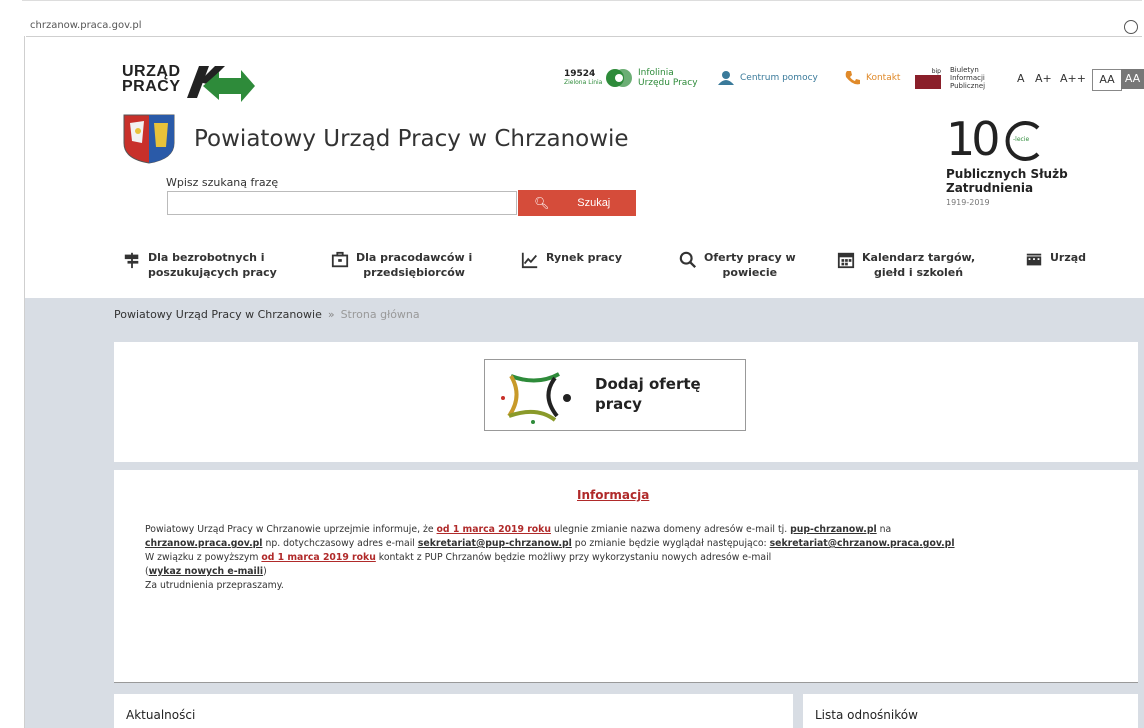  I want to click on info-text: po zmianie będzie wyglądał następująco:, so click(670, 543).